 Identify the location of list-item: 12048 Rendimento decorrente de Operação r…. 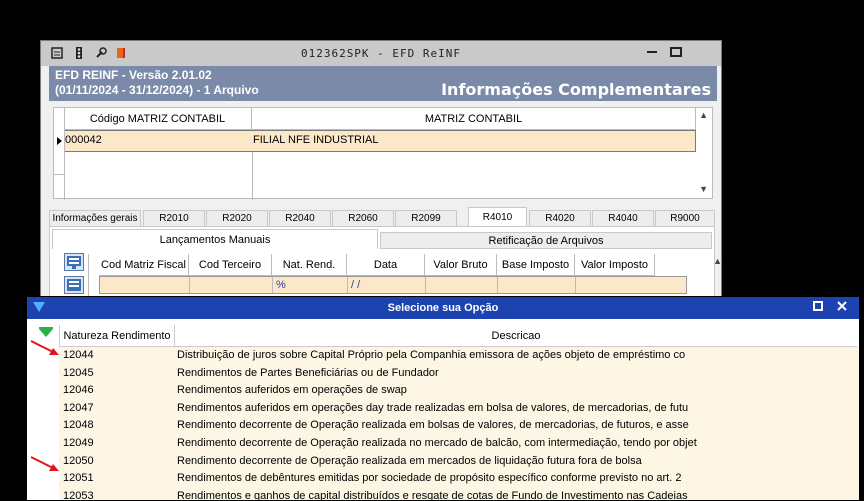
(459, 426).